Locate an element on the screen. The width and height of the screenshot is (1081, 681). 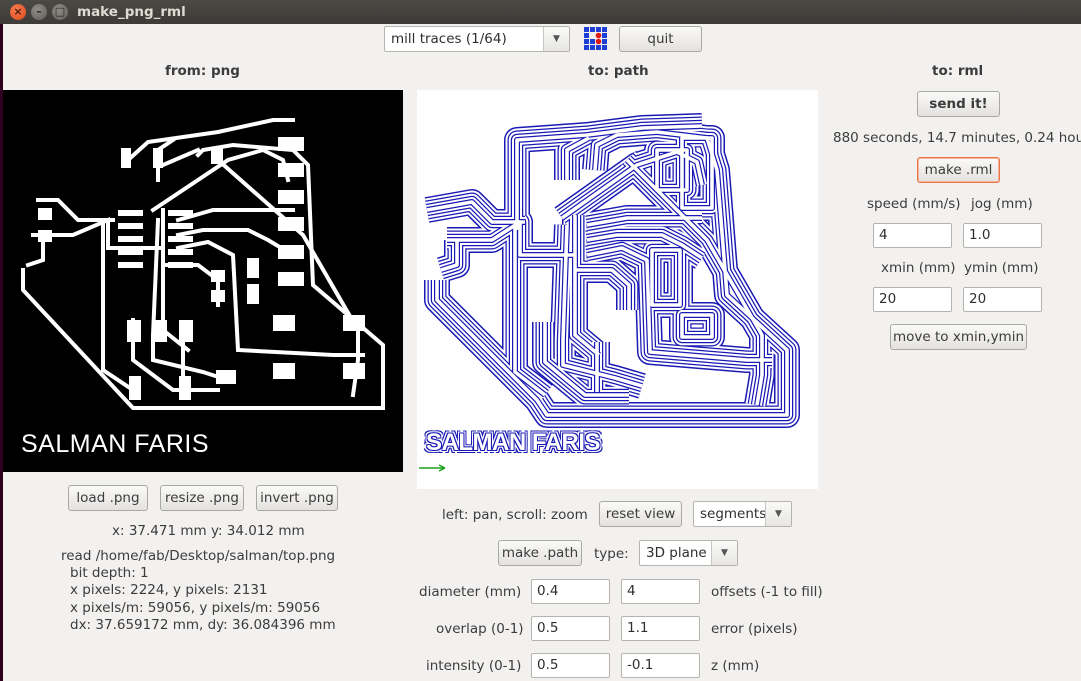
rml-panel-header: to: rml is located at coordinates (958, 71).